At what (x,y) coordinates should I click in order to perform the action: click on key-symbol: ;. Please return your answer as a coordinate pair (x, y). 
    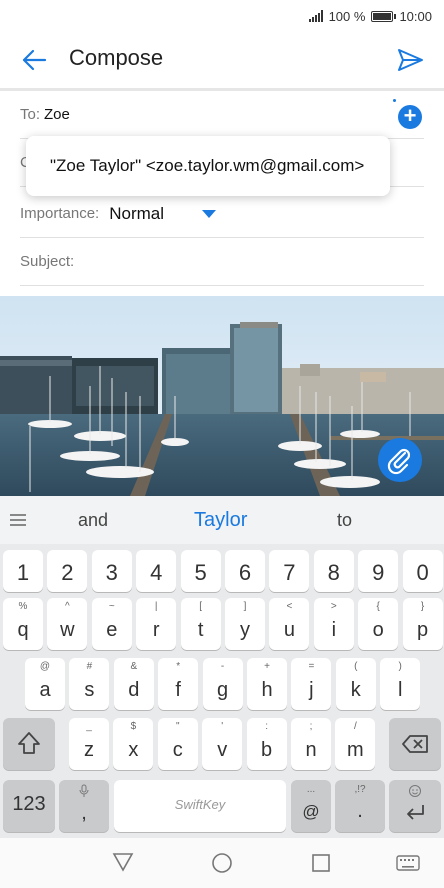
    Looking at the image, I should click on (311, 726).